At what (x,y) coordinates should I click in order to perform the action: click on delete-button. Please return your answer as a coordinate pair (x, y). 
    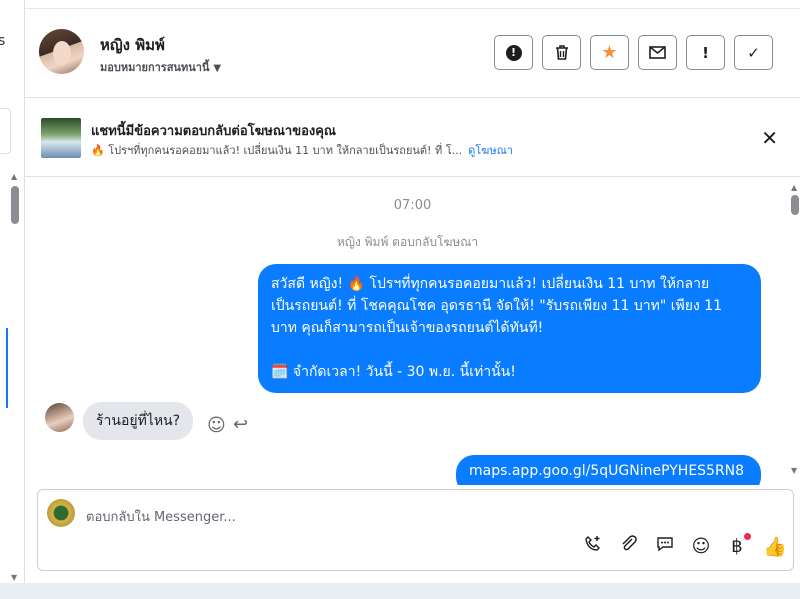
    Looking at the image, I should click on (561, 52).